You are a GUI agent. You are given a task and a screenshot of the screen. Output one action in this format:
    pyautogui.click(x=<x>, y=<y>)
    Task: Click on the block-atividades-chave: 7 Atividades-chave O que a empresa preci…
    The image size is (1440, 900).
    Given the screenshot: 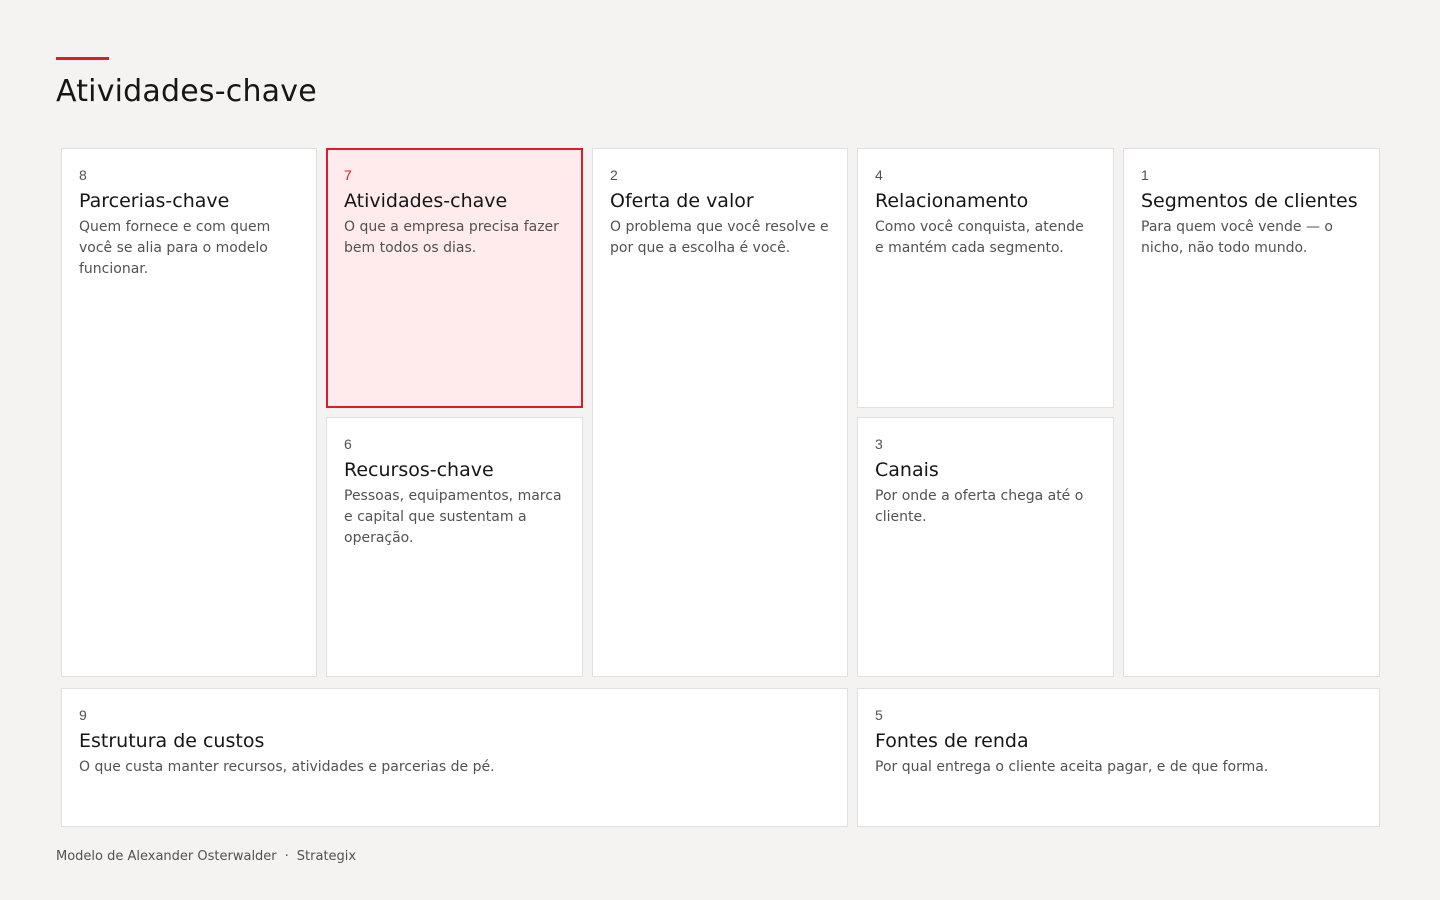 What is the action you would take?
    pyautogui.click(x=454, y=278)
    